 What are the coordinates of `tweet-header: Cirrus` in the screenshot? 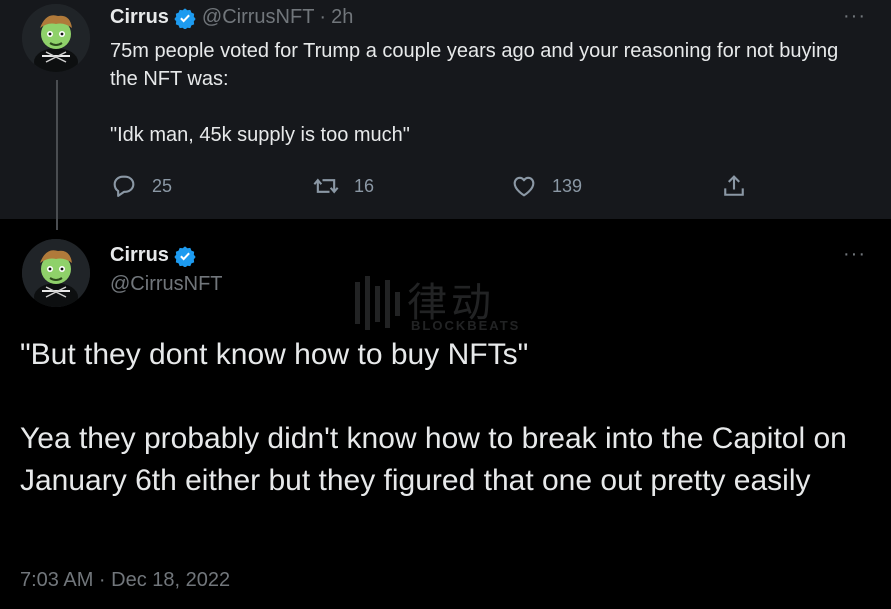 It's located at (156, 255).